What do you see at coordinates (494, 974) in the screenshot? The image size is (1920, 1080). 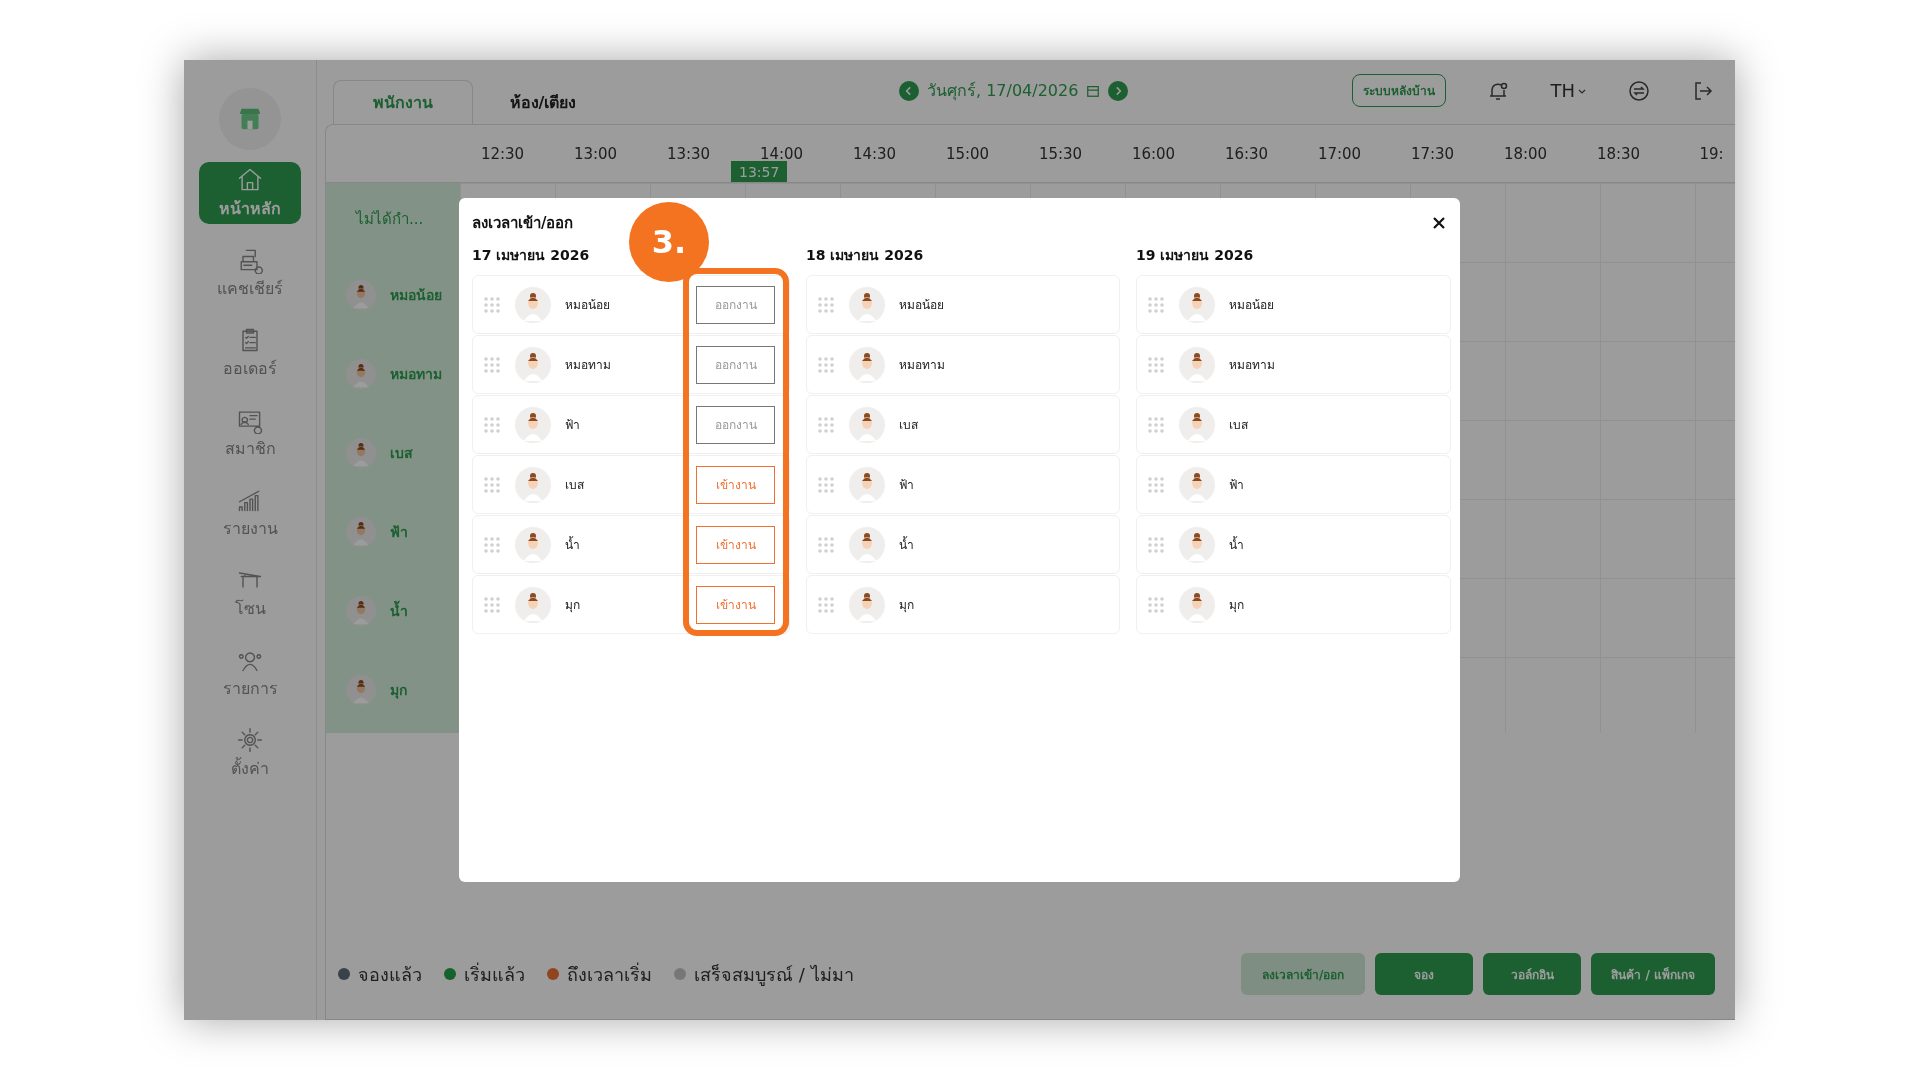 I see `legend-label: เริ่มแล้ว` at bounding box center [494, 974].